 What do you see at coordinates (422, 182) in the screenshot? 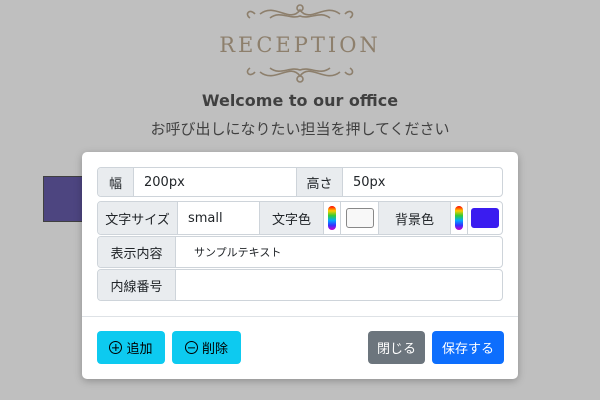
I see `height-input: 50px` at bounding box center [422, 182].